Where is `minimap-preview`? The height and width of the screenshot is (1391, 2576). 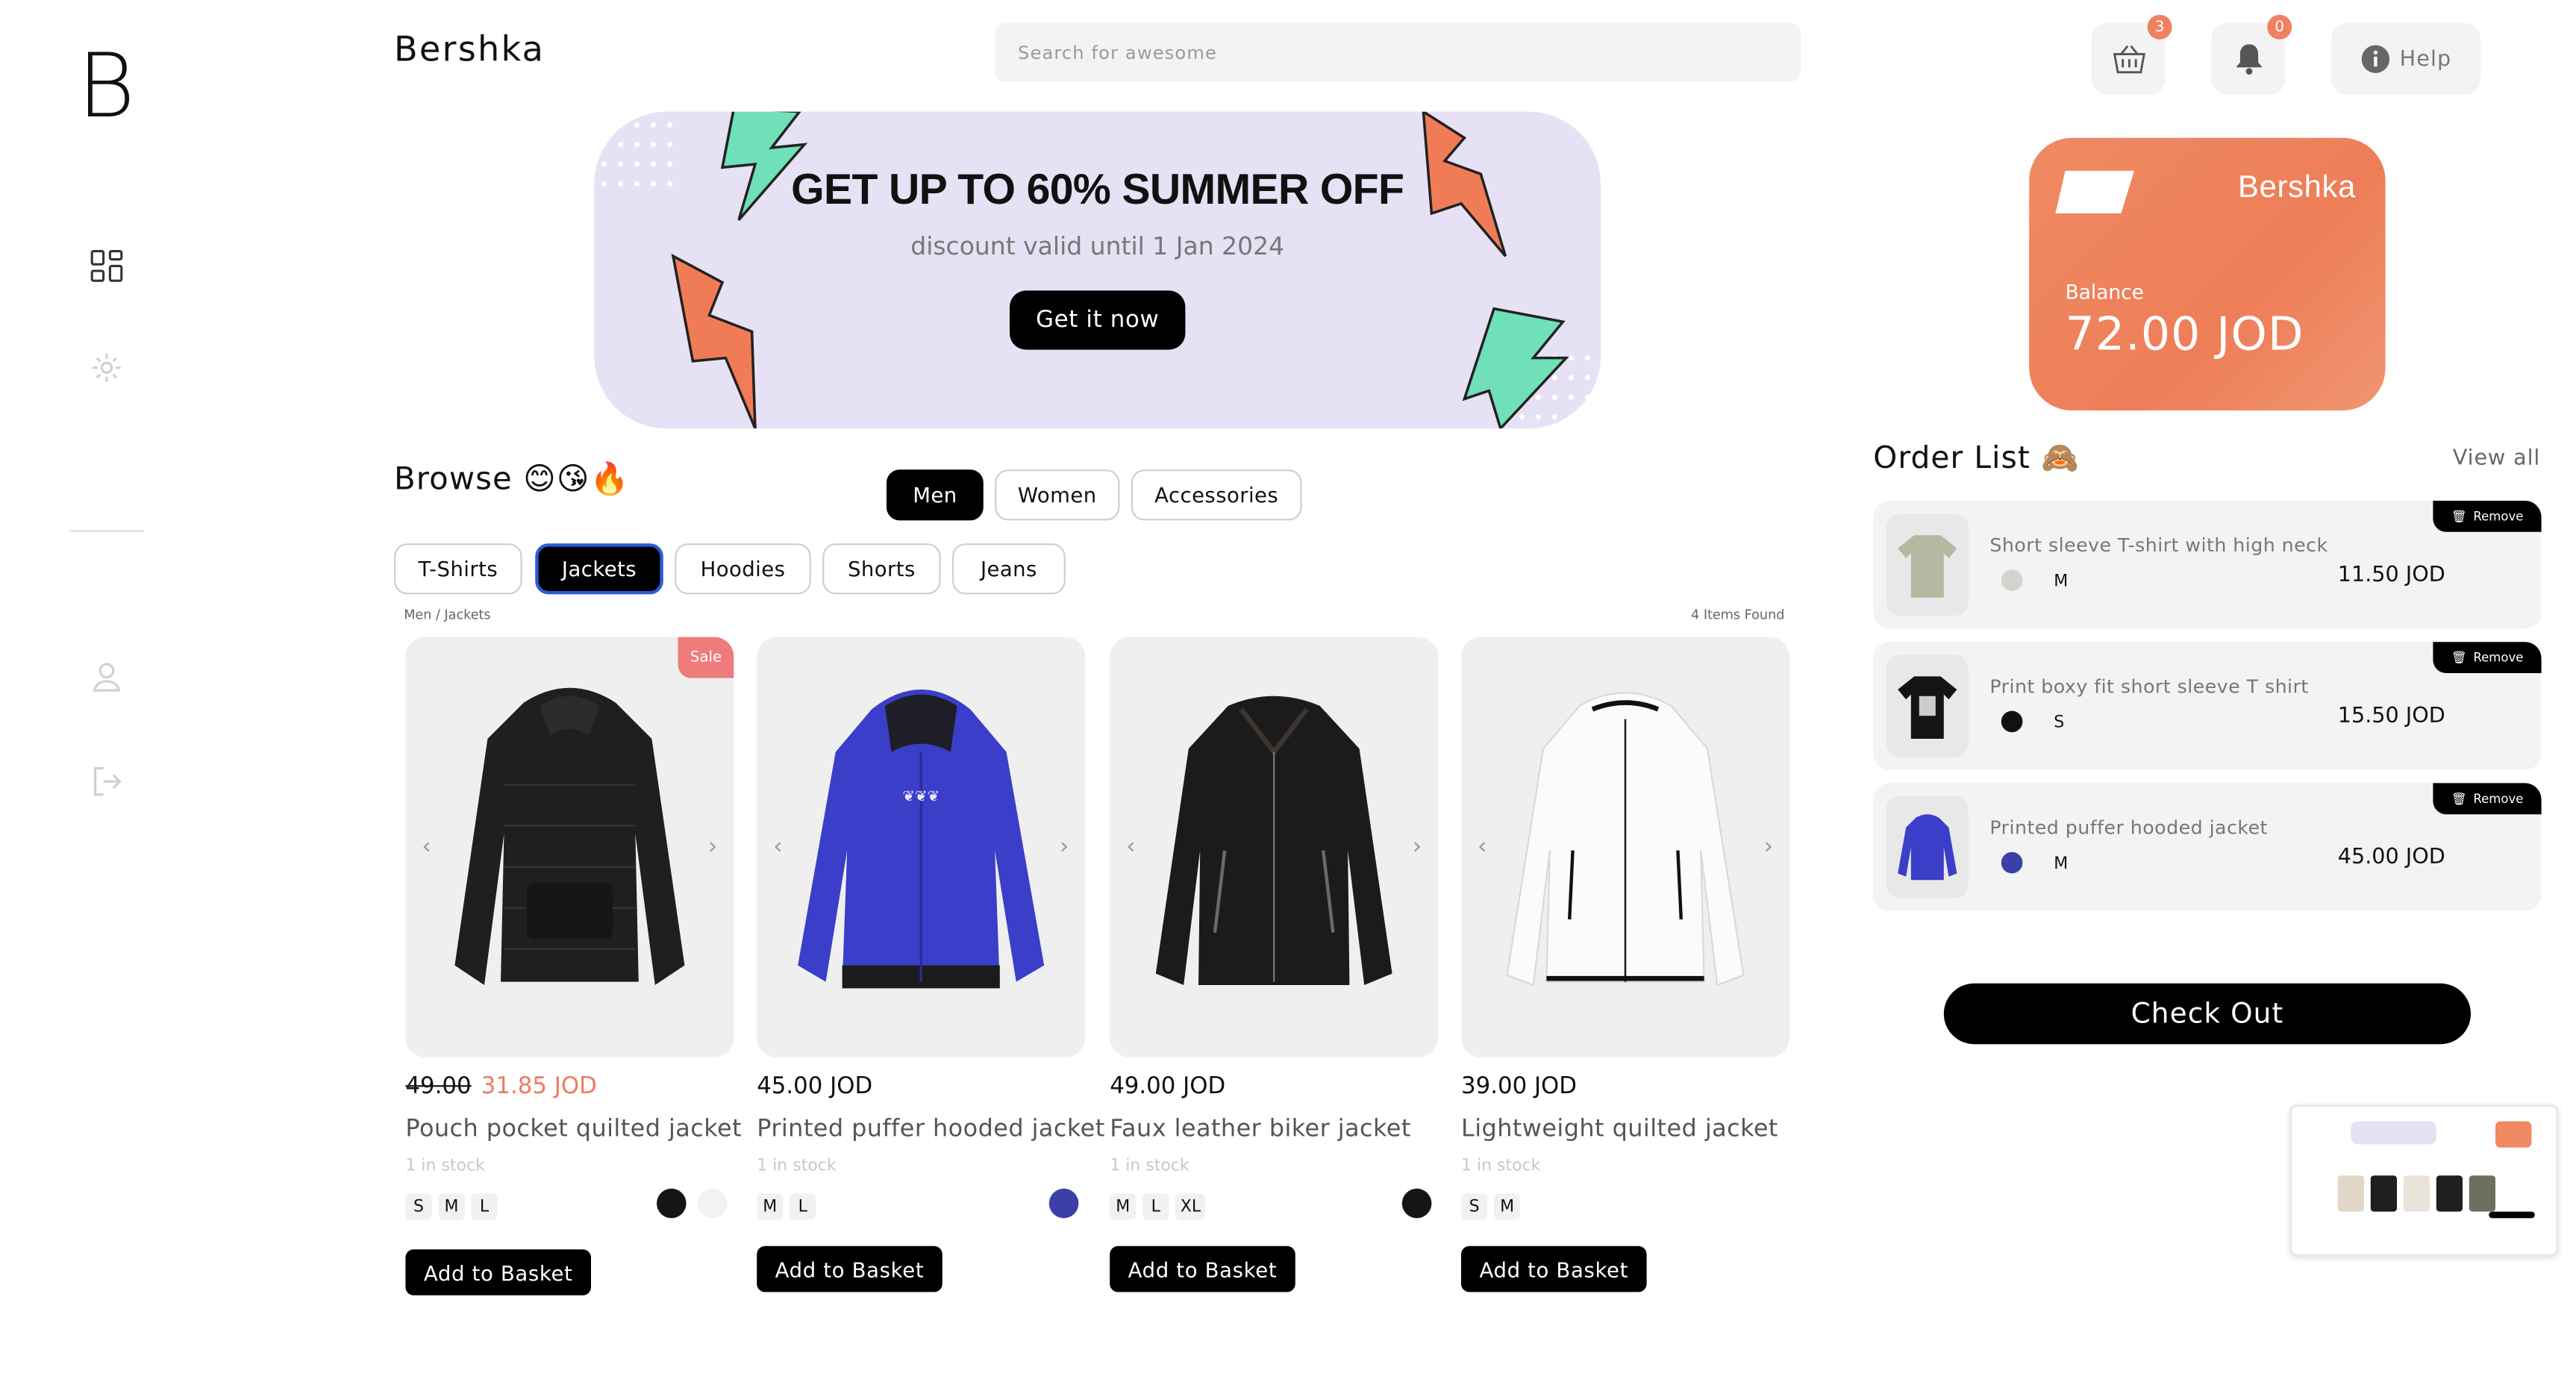
minimap-preview is located at coordinates (2436, 1170).